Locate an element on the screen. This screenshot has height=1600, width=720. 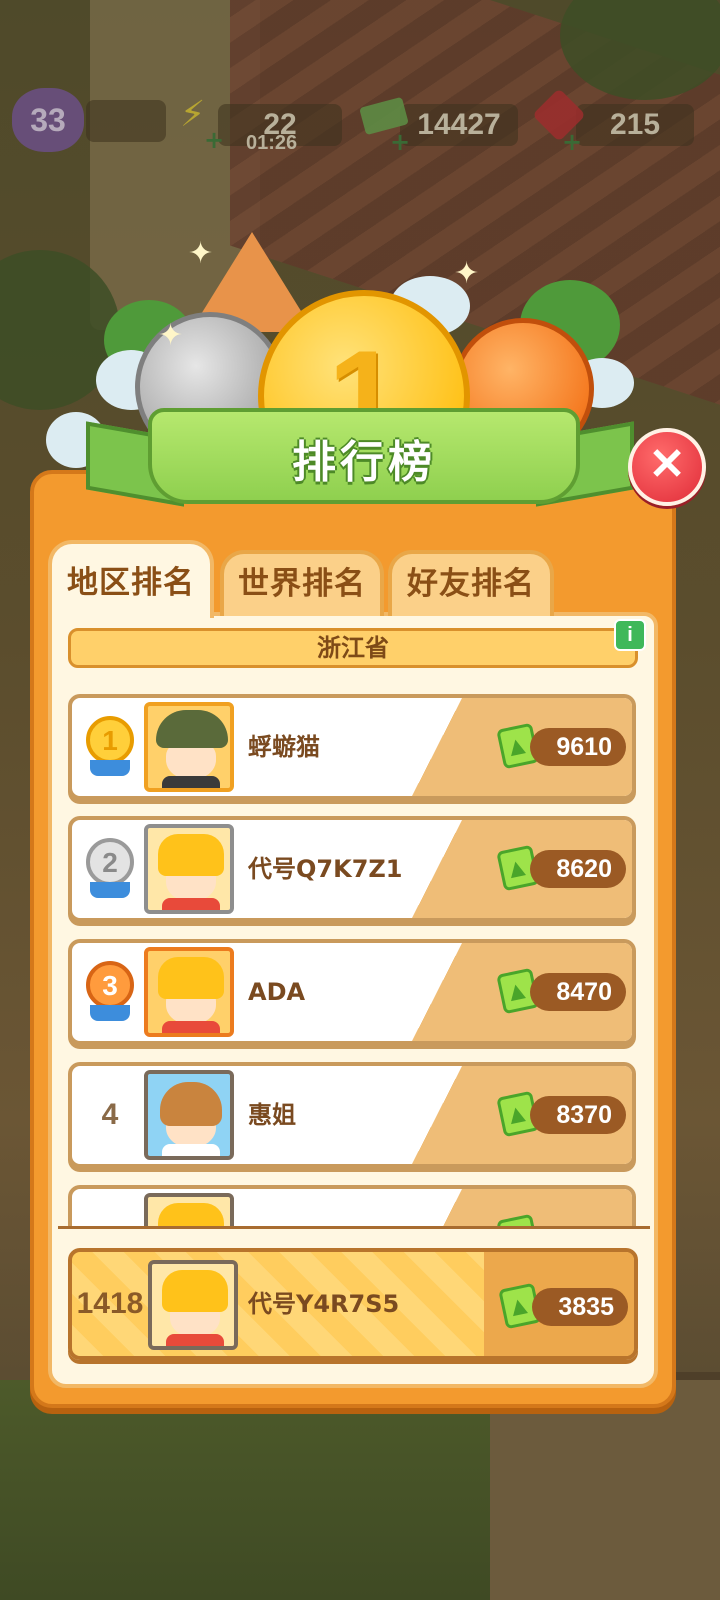
my-score: 3835 is located at coordinates (580, 1307).